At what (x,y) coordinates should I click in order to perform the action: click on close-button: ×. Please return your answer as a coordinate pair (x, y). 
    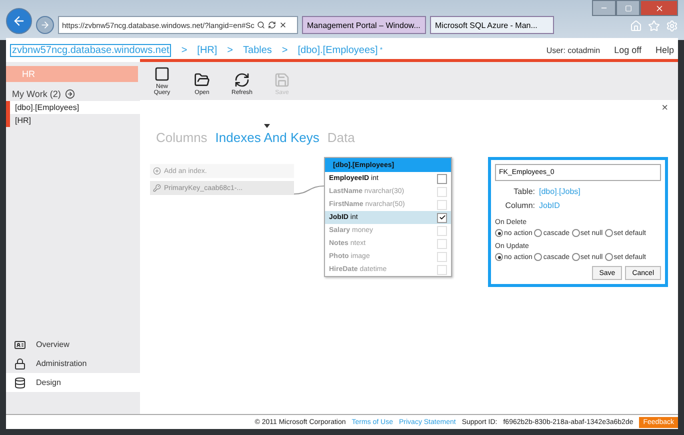
    Looking at the image, I should click on (665, 108).